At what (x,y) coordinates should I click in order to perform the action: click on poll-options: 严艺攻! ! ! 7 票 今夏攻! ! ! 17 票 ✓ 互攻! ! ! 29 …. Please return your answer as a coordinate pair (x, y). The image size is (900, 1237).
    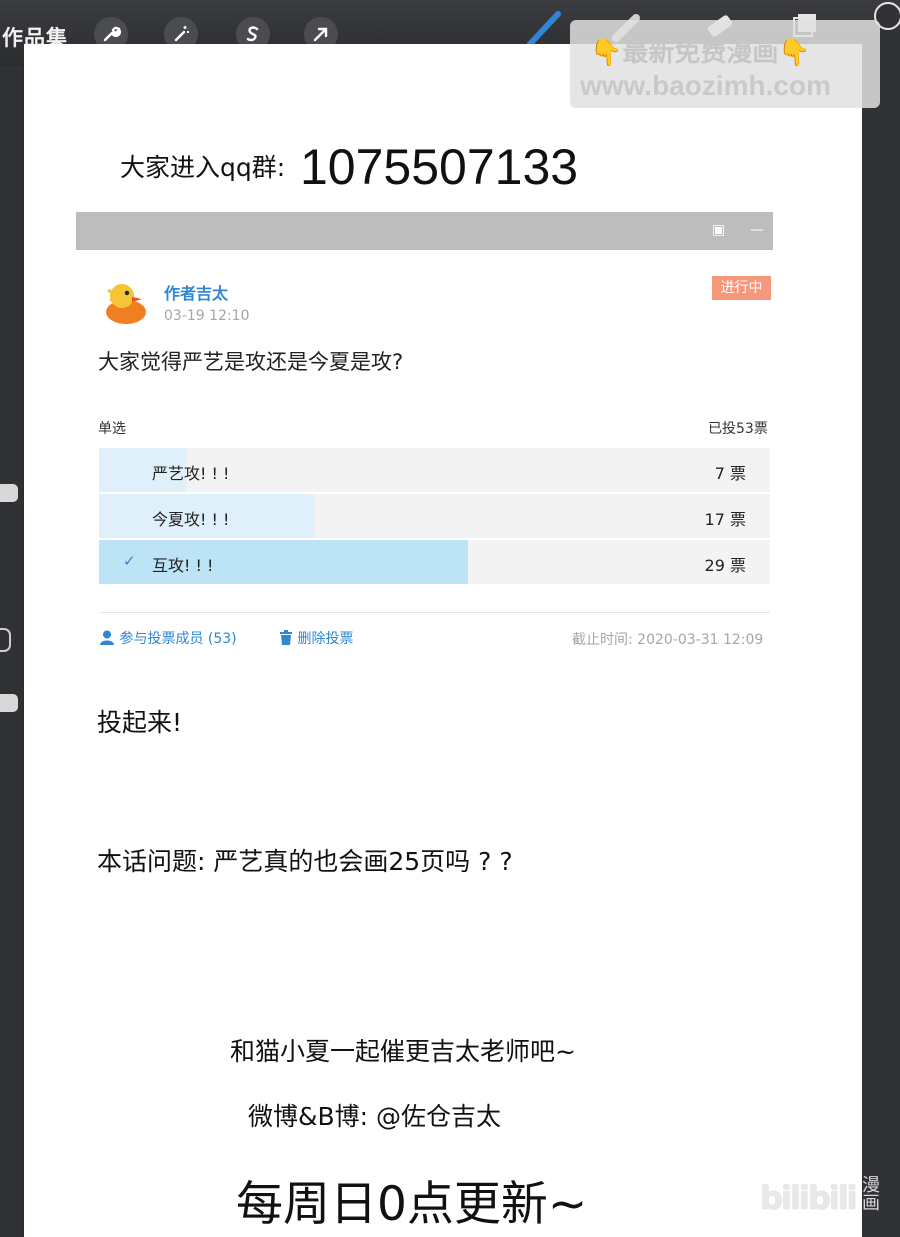
    Looking at the image, I should click on (434, 517).